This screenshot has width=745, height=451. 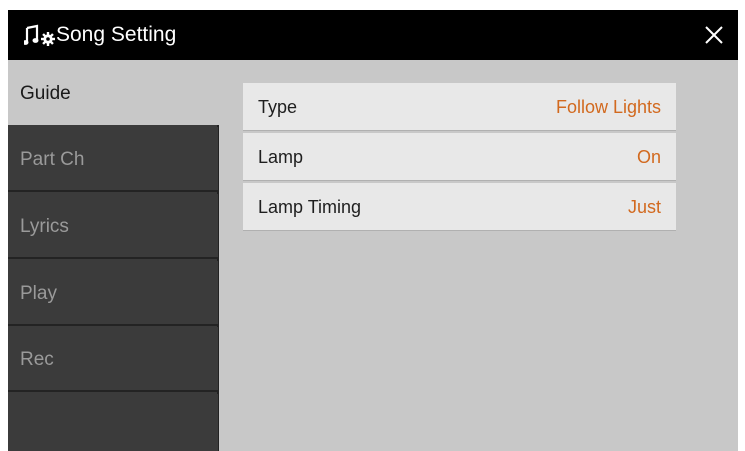 I want to click on setting-row-lamp: Lamp On, so click(x=459, y=157).